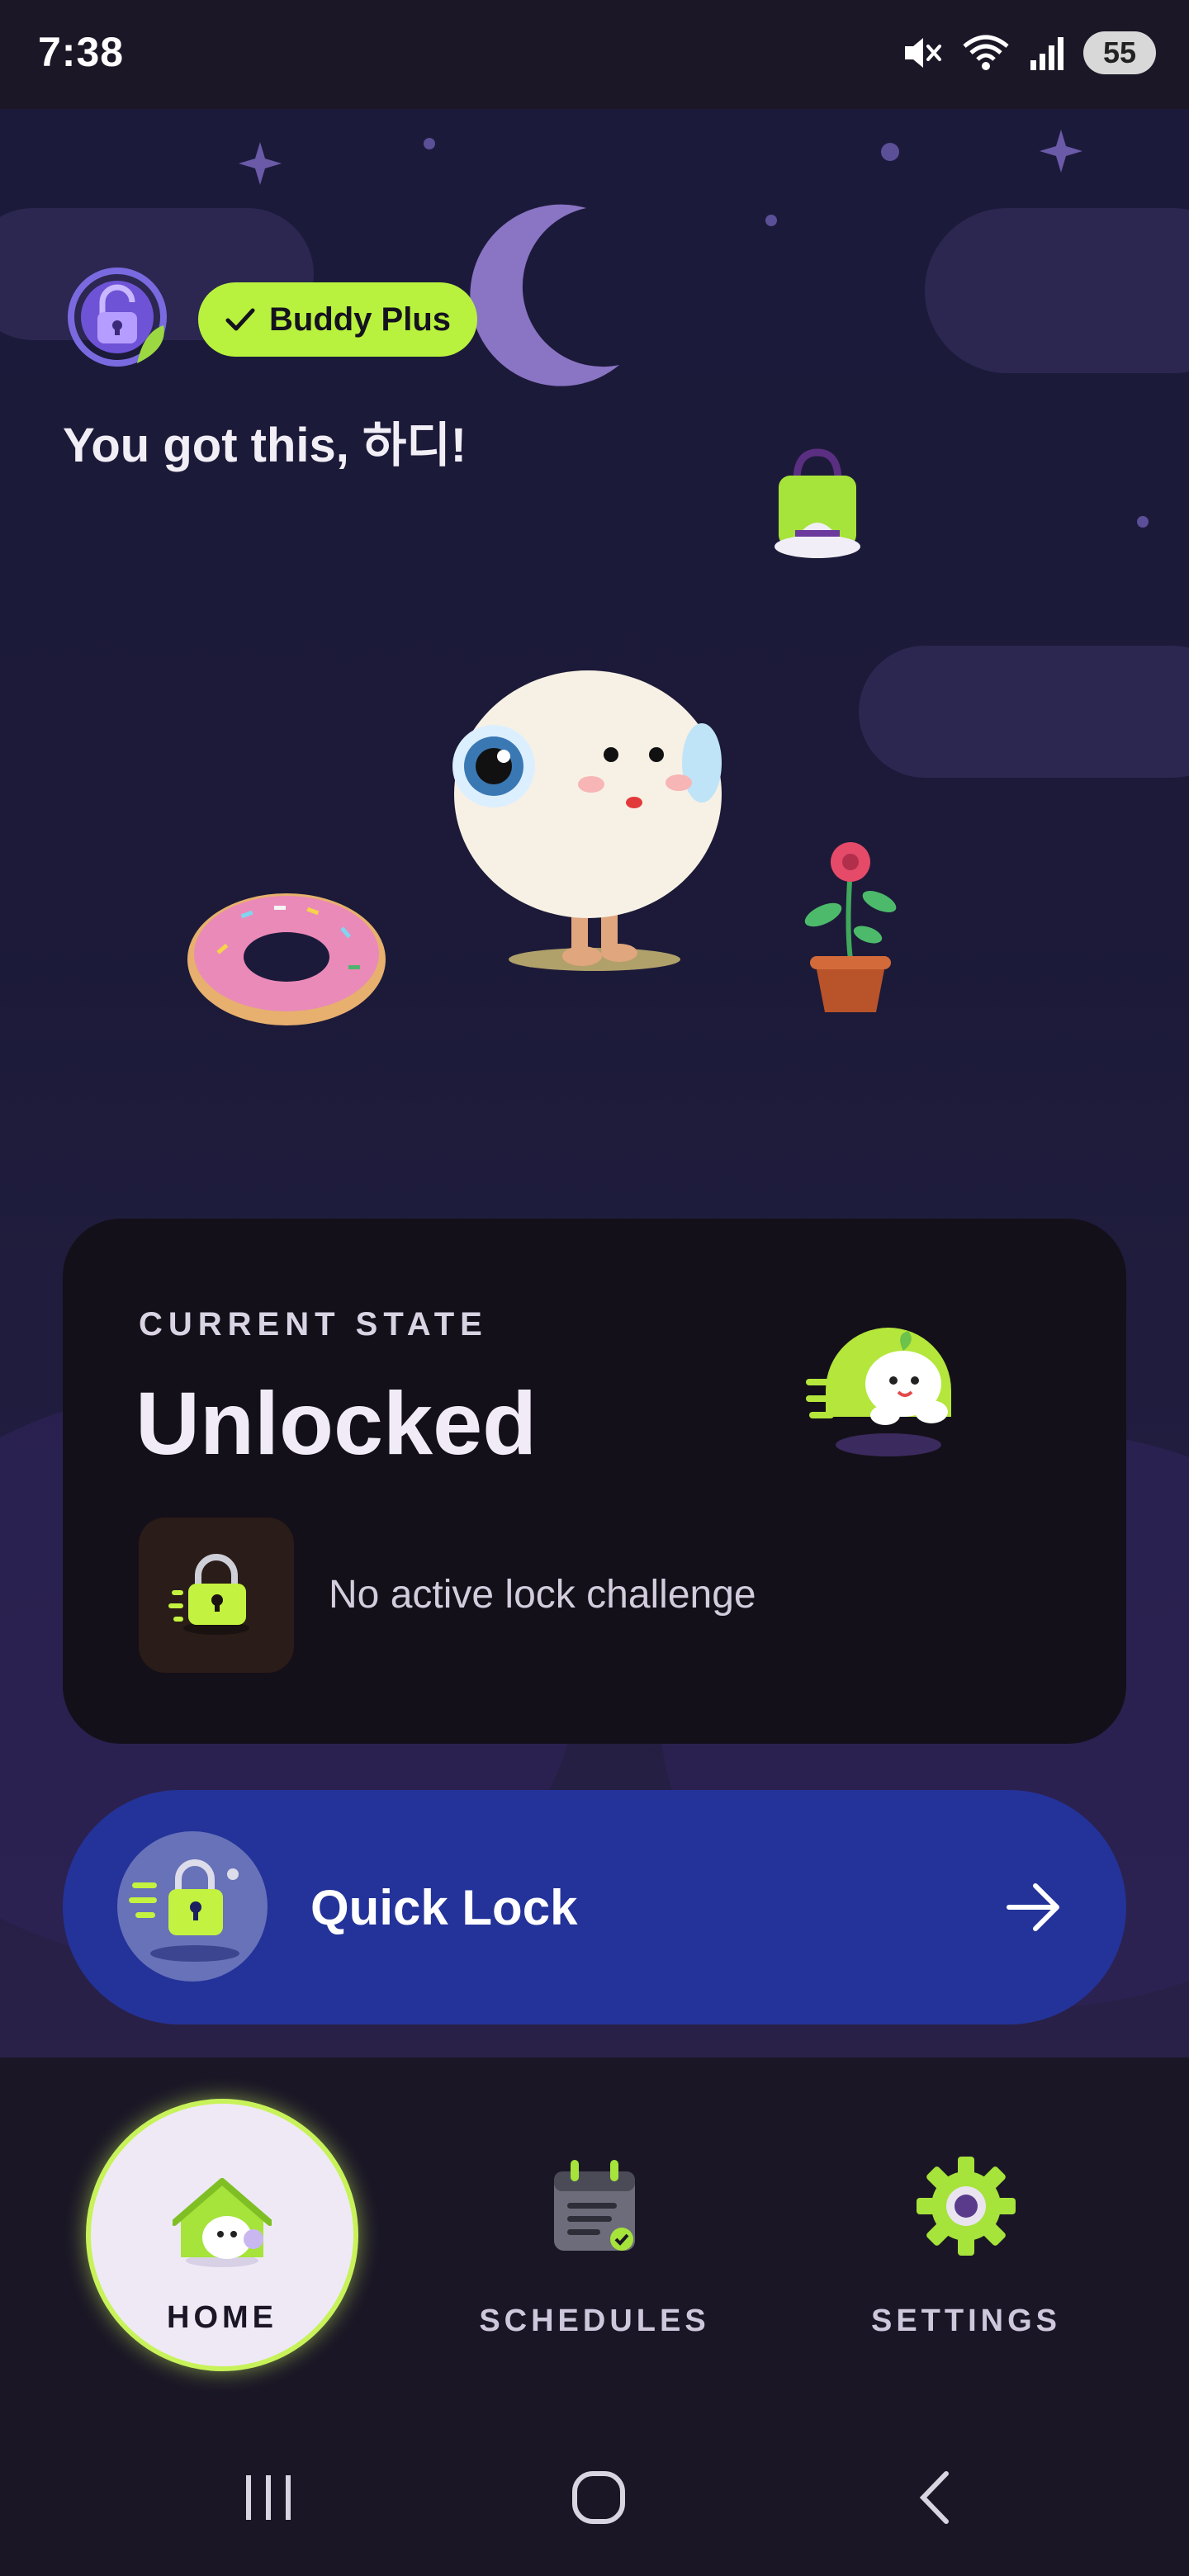 This screenshot has width=1189, height=2576. I want to click on challenge-status-text: No active lock challenge, so click(542, 1595).